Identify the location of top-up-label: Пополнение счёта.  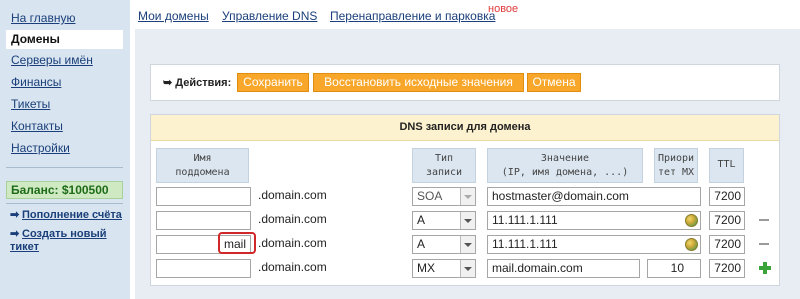
(72, 215).